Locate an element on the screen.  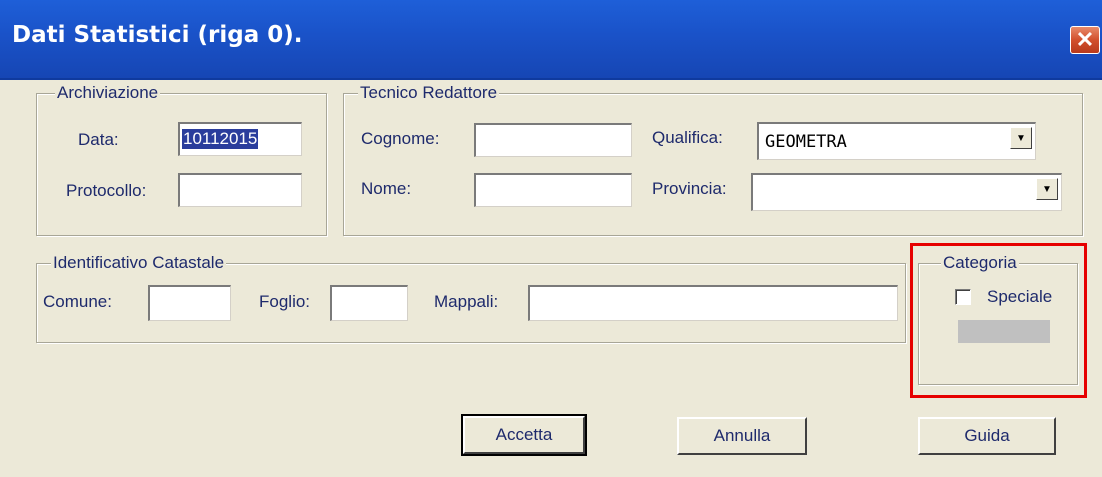
window-title: Dati Statistici (riga 0). is located at coordinates (157, 35).